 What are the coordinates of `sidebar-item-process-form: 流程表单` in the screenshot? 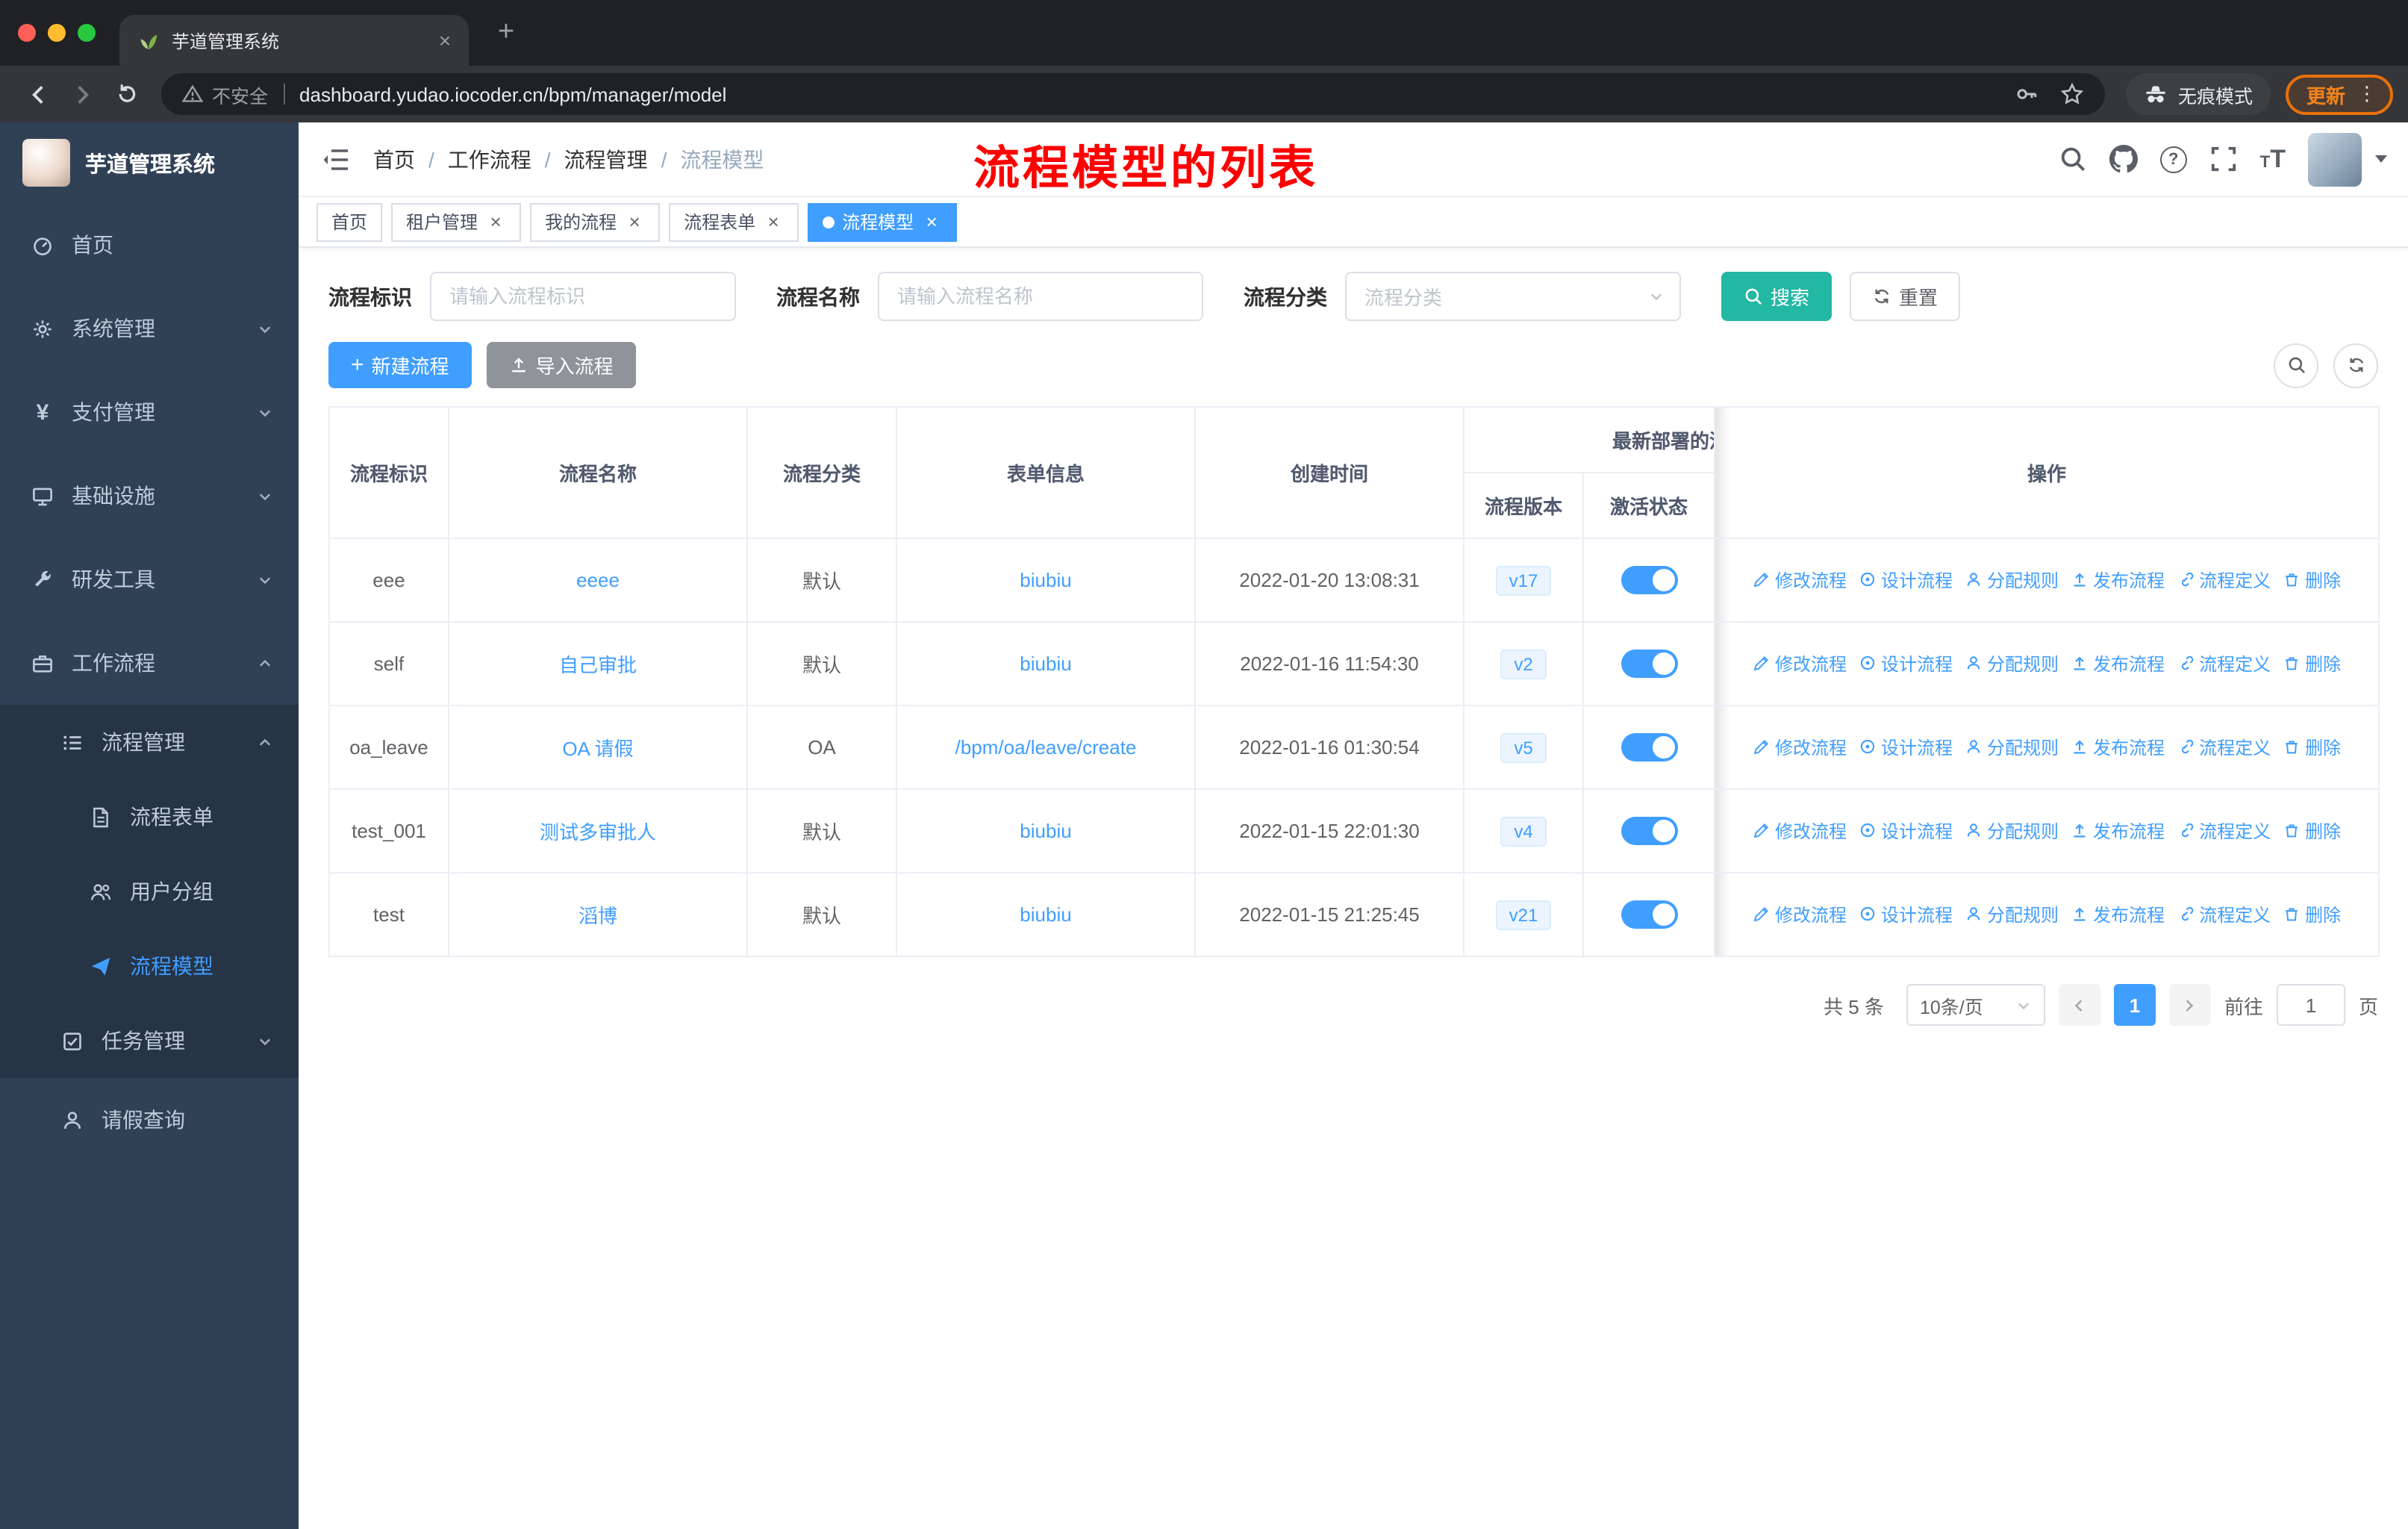 It's located at (149, 817).